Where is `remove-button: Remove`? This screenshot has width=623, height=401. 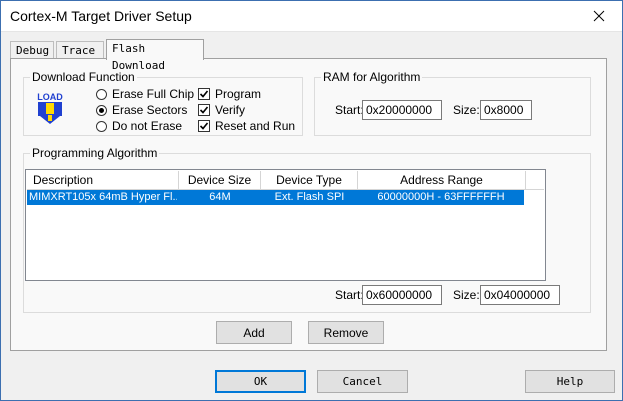
remove-button: Remove is located at coordinates (346, 332).